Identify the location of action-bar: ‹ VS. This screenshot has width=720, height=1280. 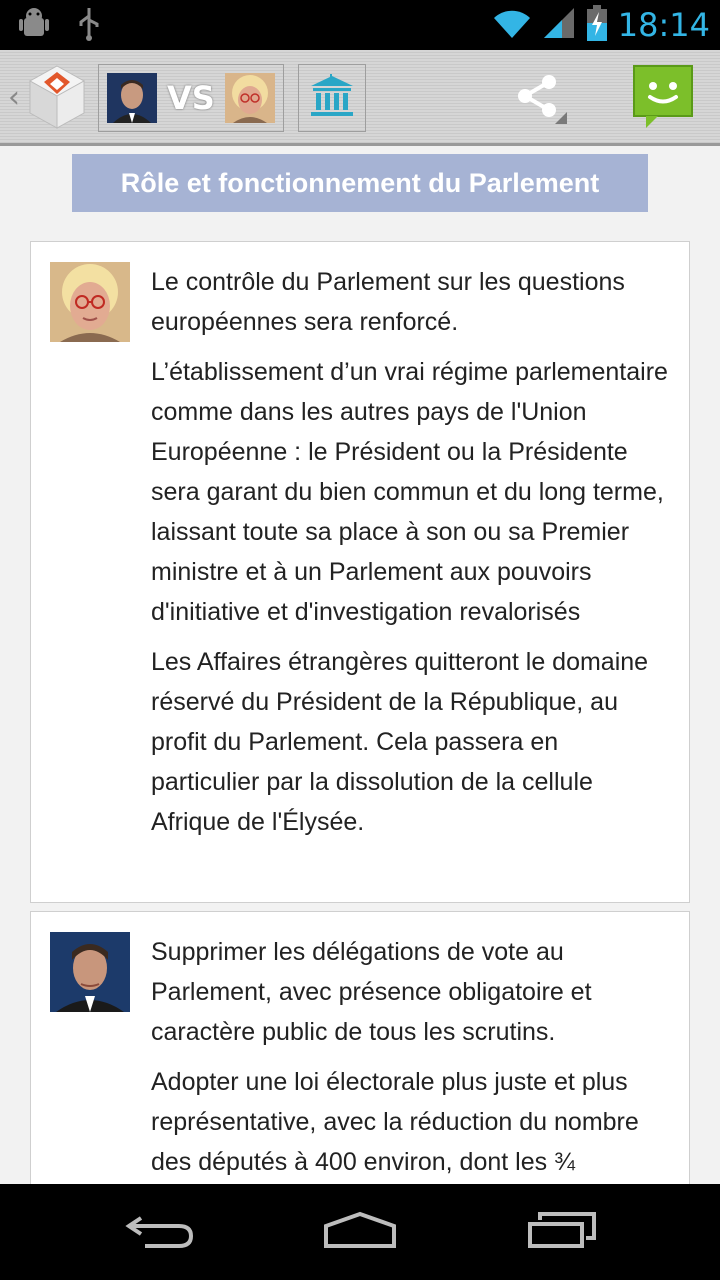
(360, 98).